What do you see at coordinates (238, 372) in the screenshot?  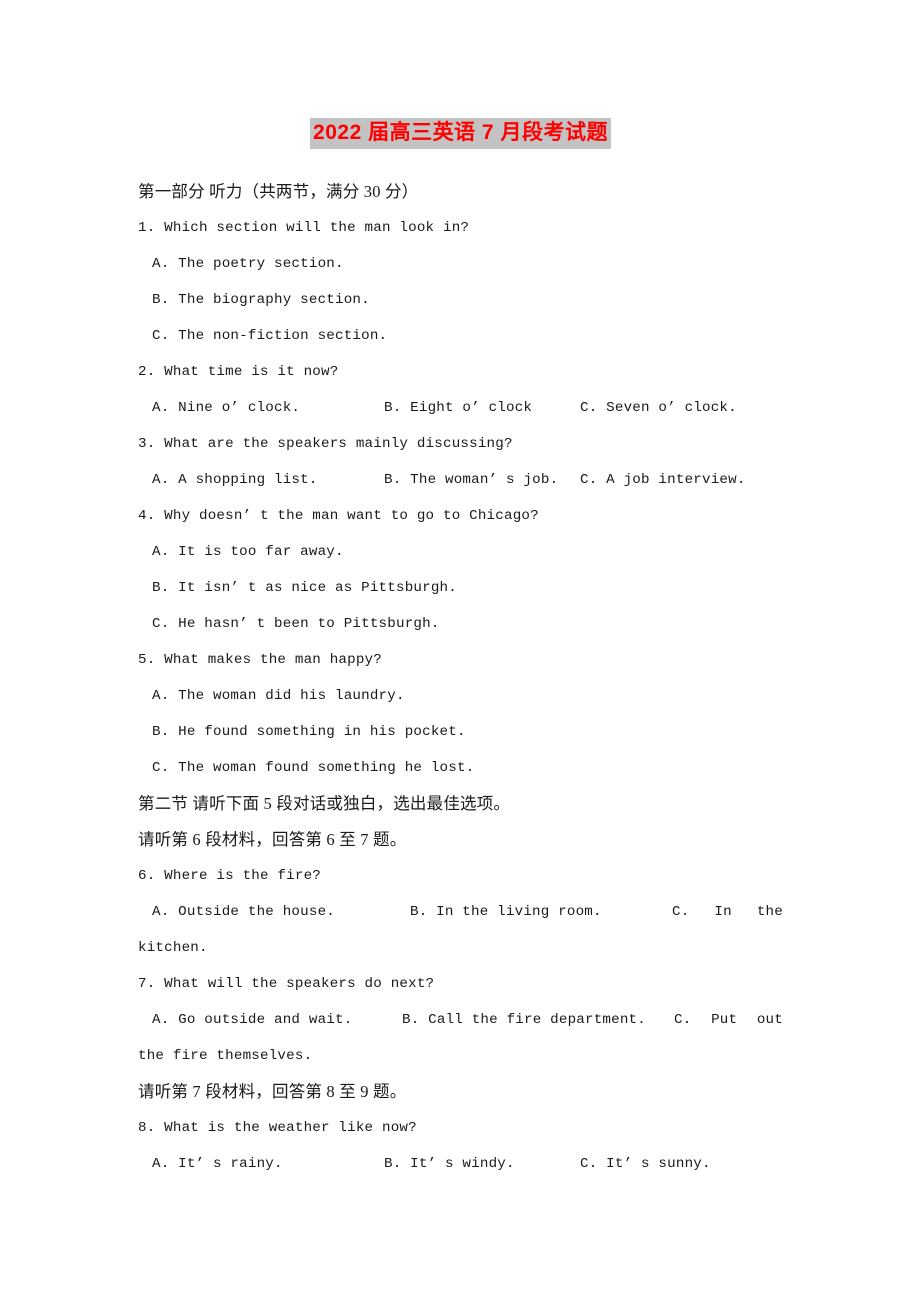 I see `question-2-stem: 2. What time is it now?` at bounding box center [238, 372].